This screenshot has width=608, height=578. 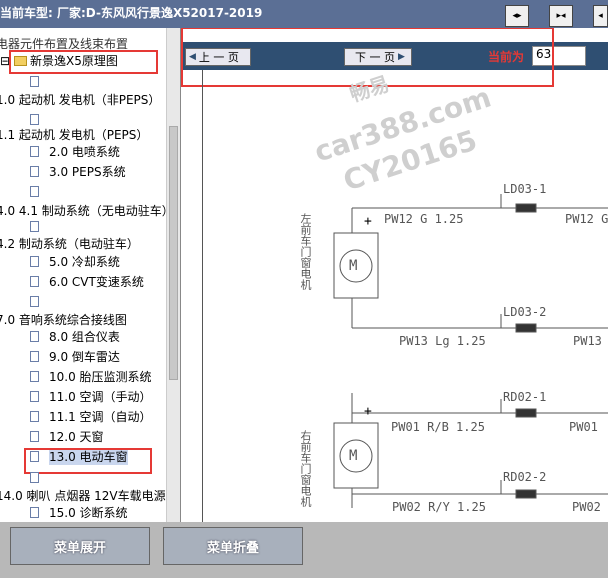 What do you see at coordinates (88, 461) in the screenshot?
I see `selected-node-highlight-box` at bounding box center [88, 461].